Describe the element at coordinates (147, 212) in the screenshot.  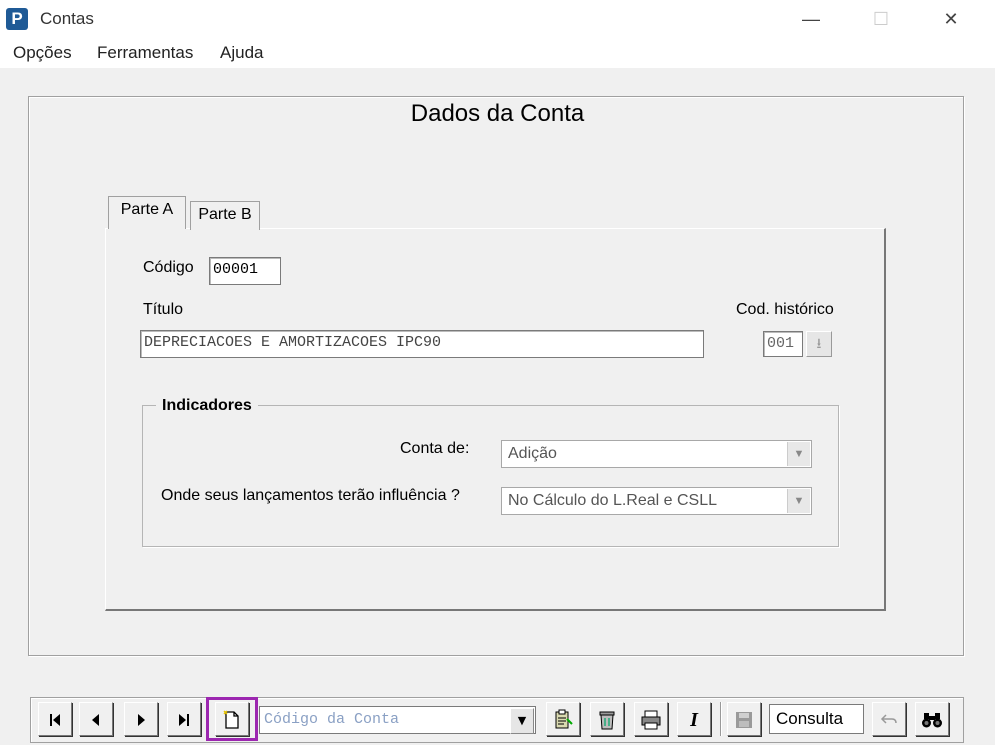
I see `tab-parte-a: Parte A` at that location.